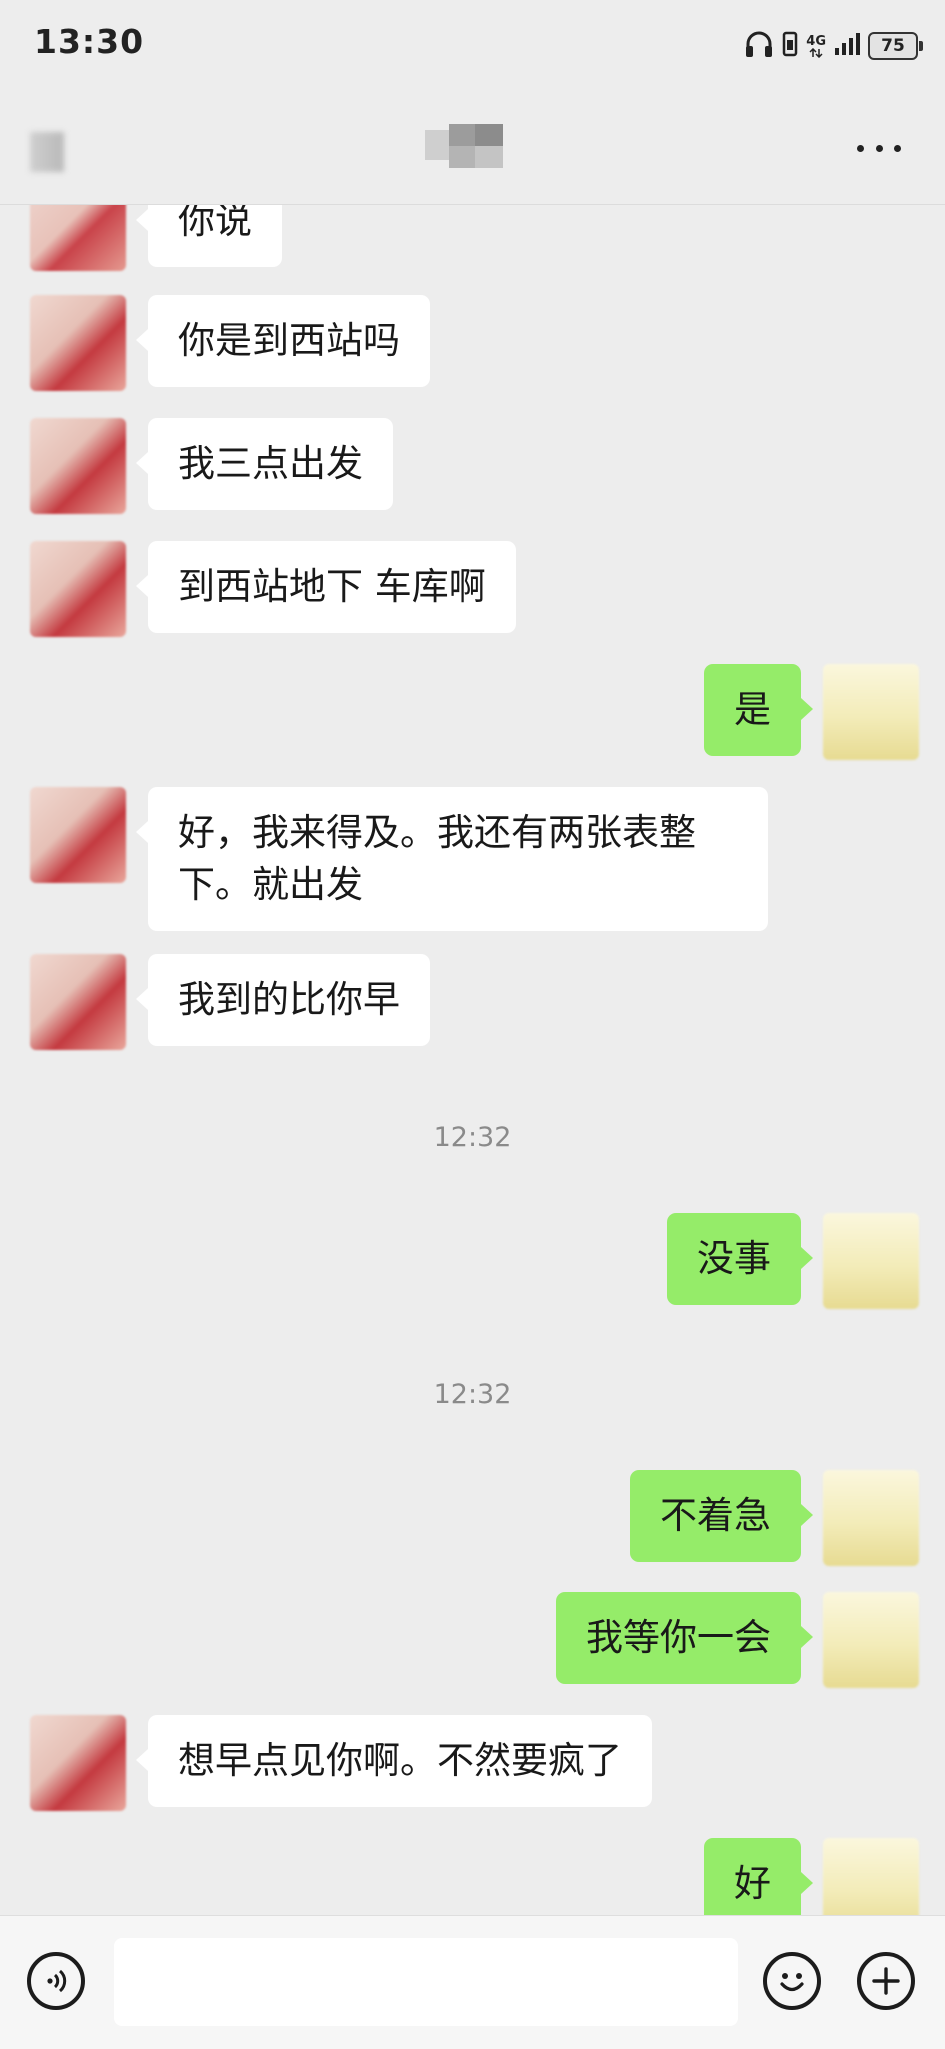 The width and height of the screenshot is (945, 2049). I want to click on battery-tip, so click(921, 46).